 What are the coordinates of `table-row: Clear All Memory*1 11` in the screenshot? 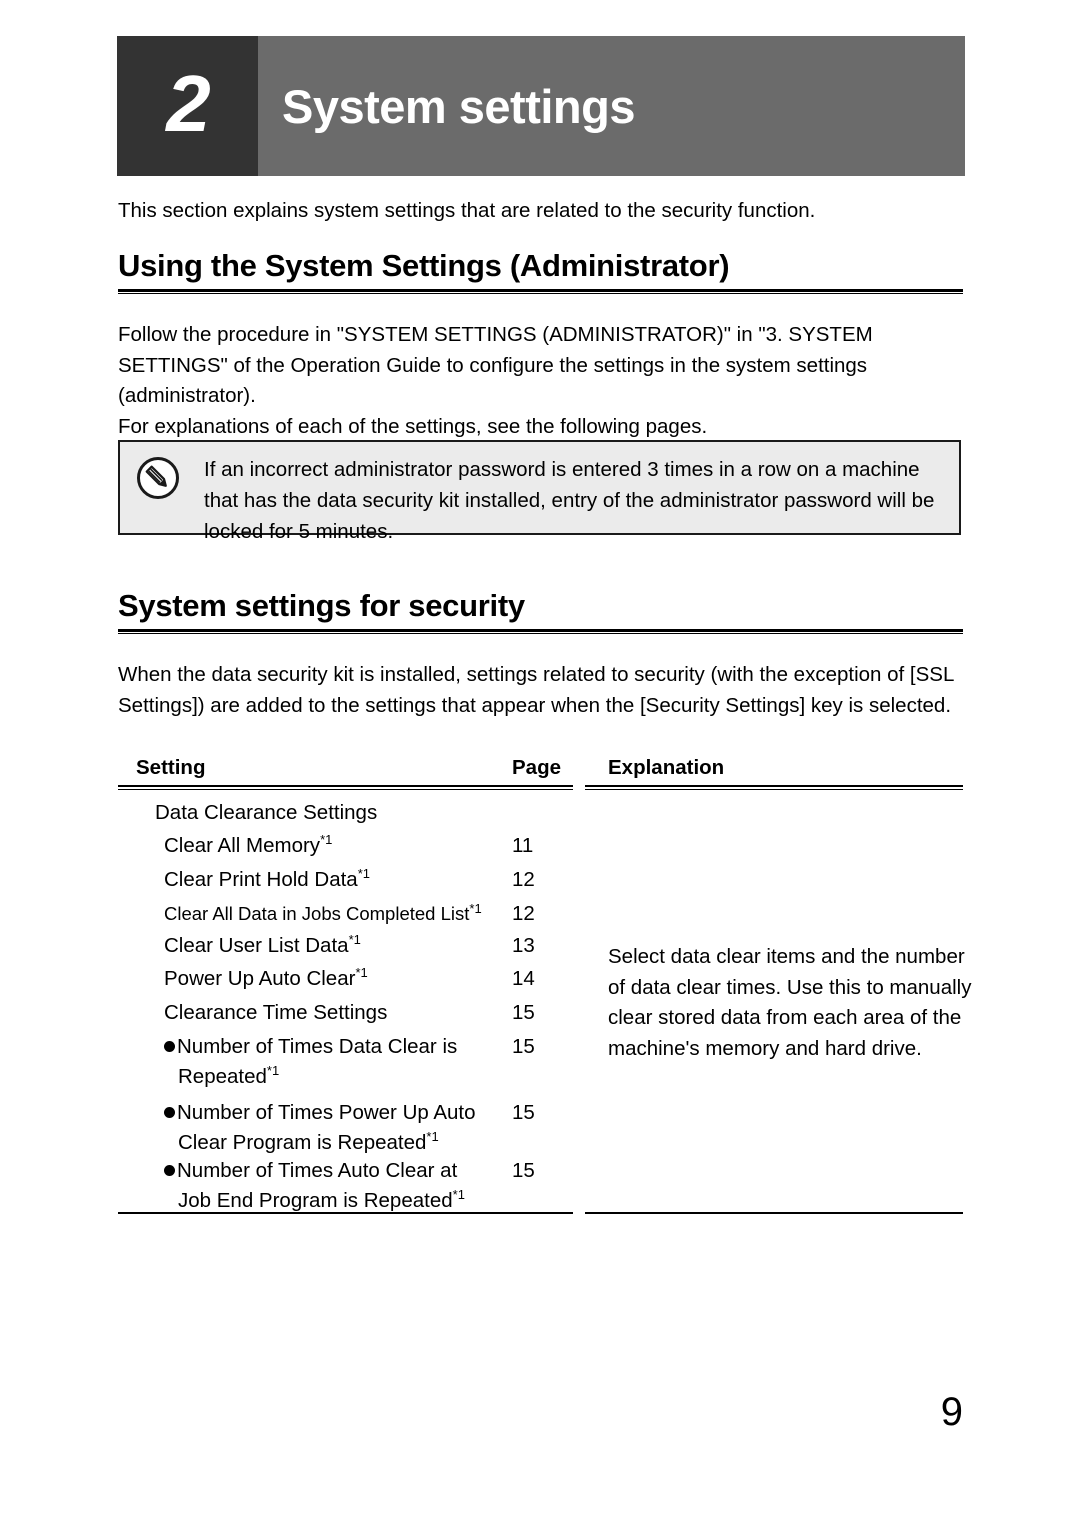 It's located at (345, 847).